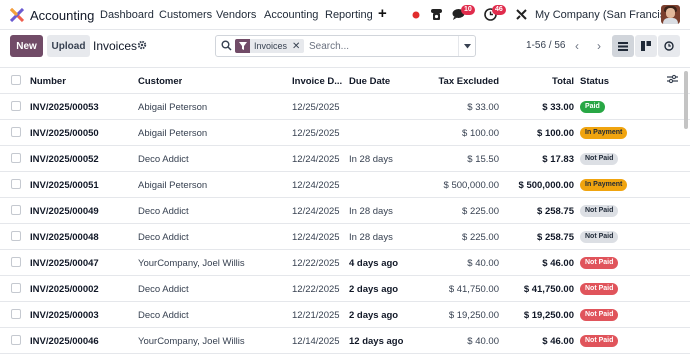 Image resolution: width=690 pixels, height=360 pixels. I want to click on column-total: Total, so click(542, 81).